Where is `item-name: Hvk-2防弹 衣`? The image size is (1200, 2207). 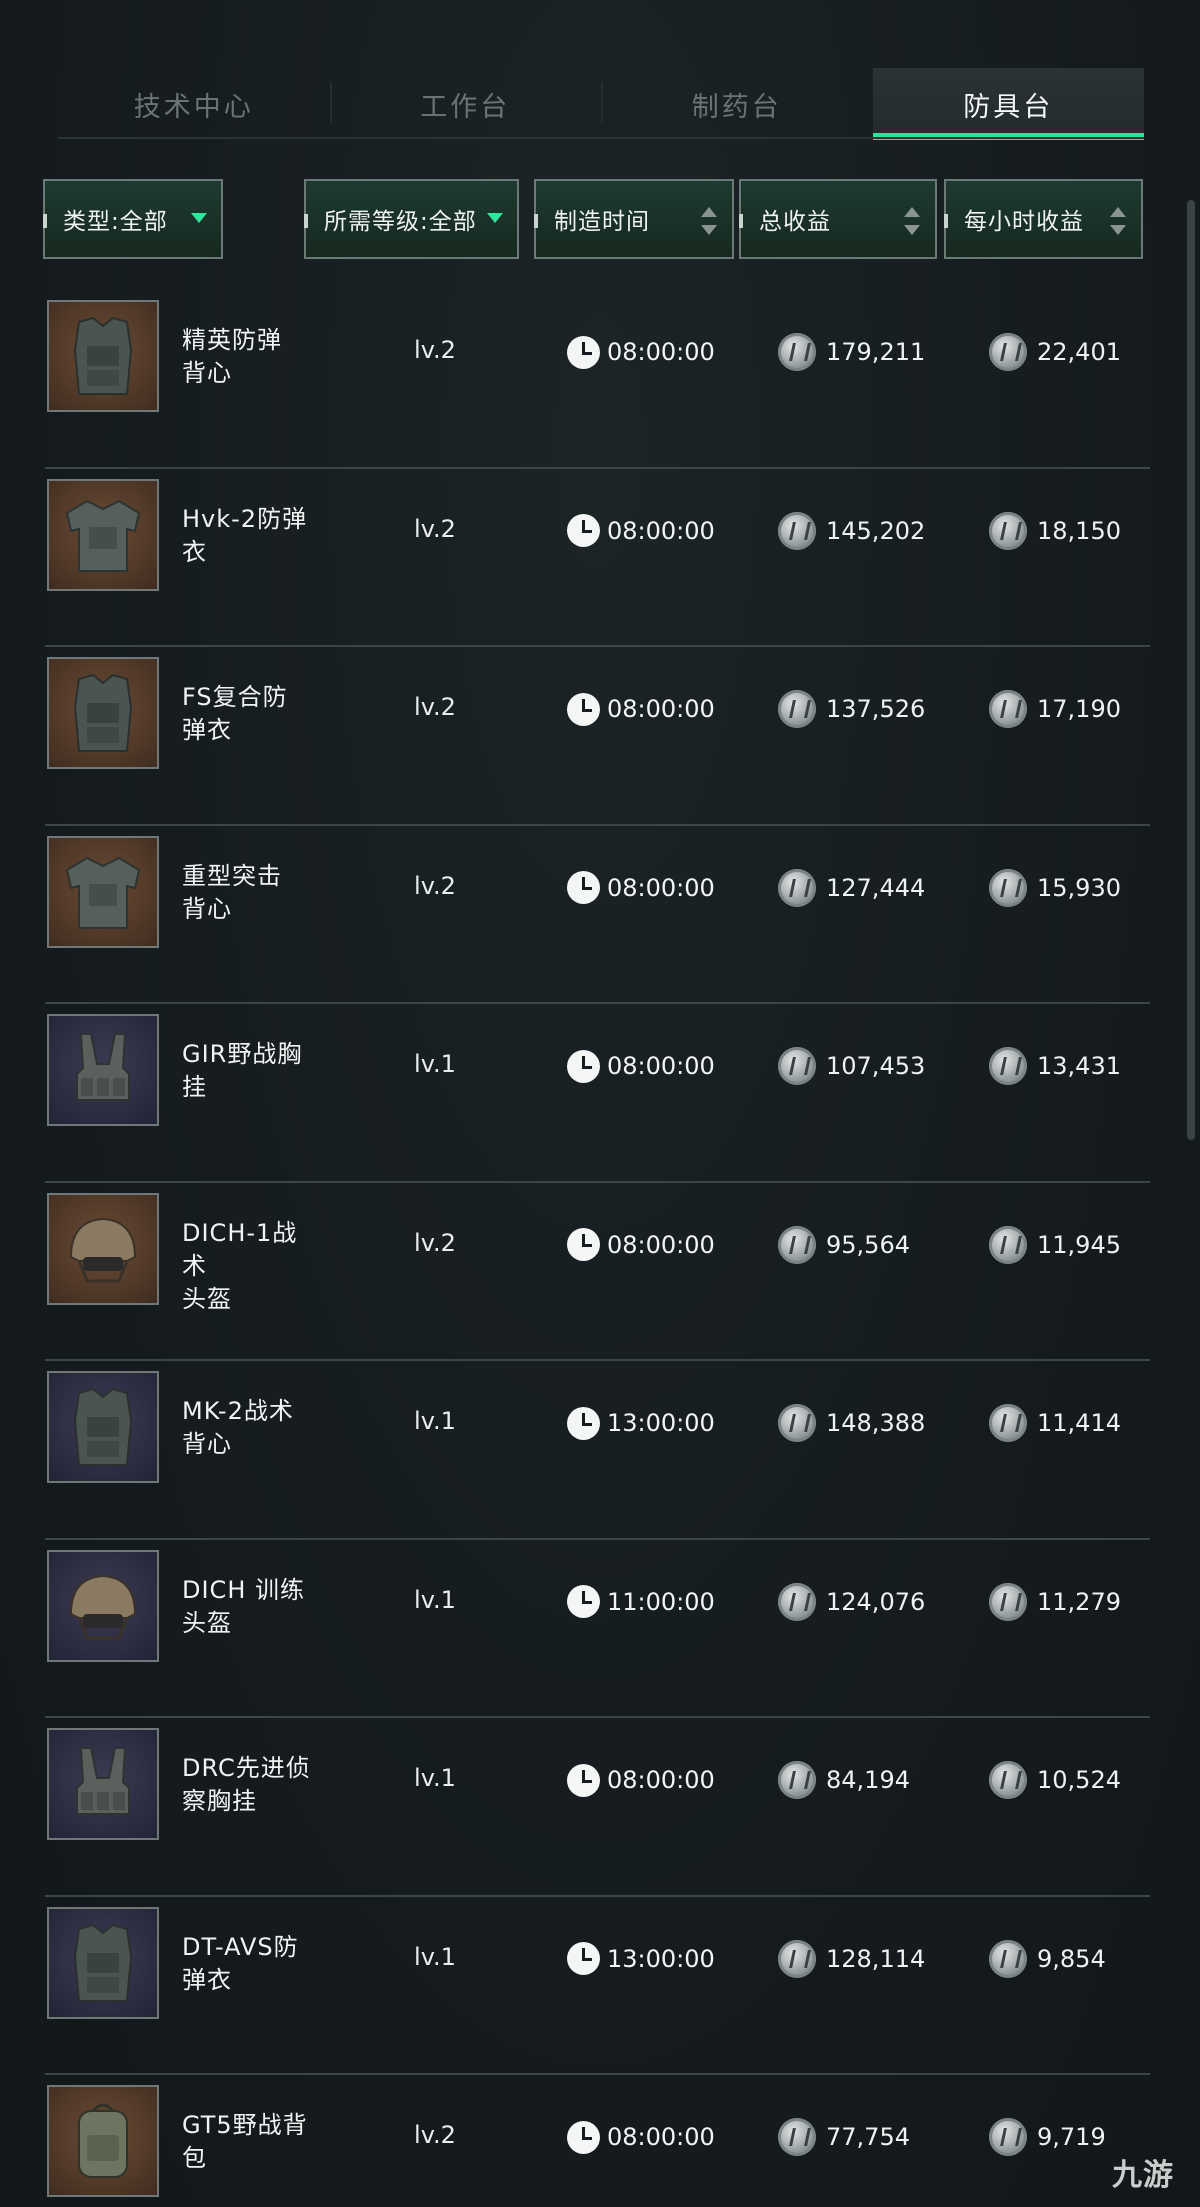
item-name: Hvk-2防弹 衣 is located at coordinates (247, 536).